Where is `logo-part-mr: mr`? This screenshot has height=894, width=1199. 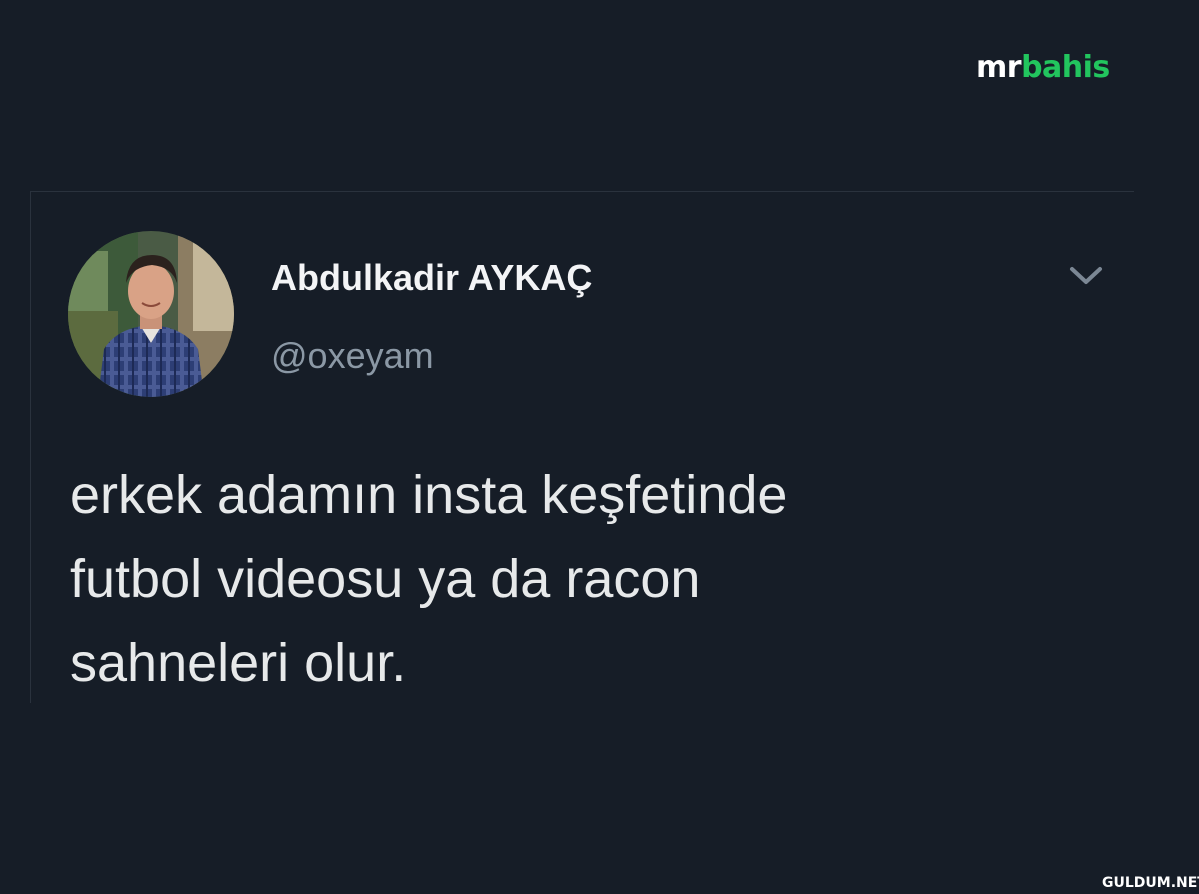 logo-part-mr: mr is located at coordinates (999, 67).